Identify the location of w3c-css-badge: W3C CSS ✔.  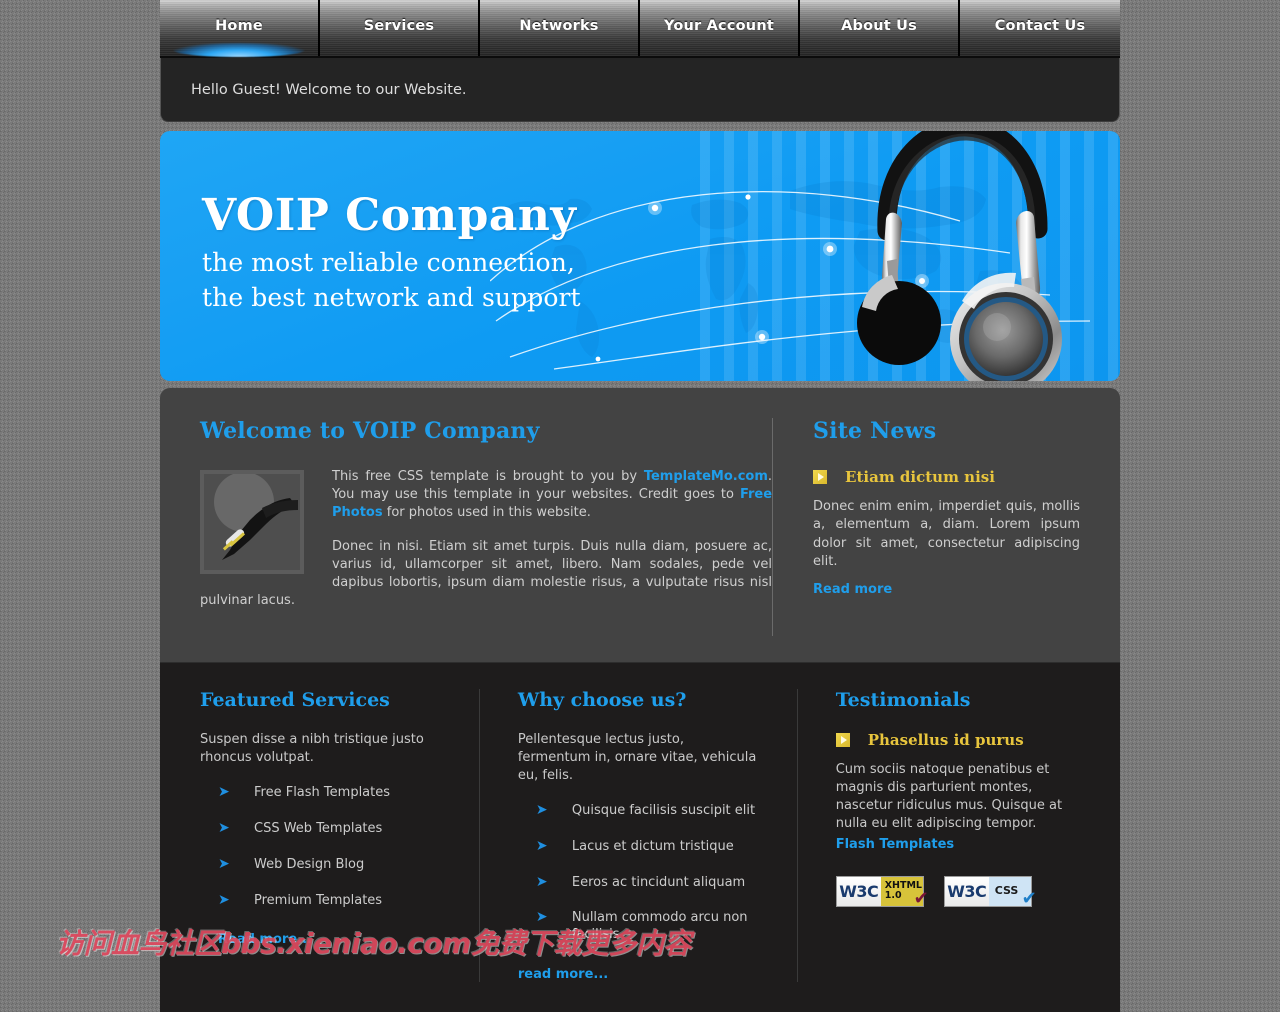
(990, 891).